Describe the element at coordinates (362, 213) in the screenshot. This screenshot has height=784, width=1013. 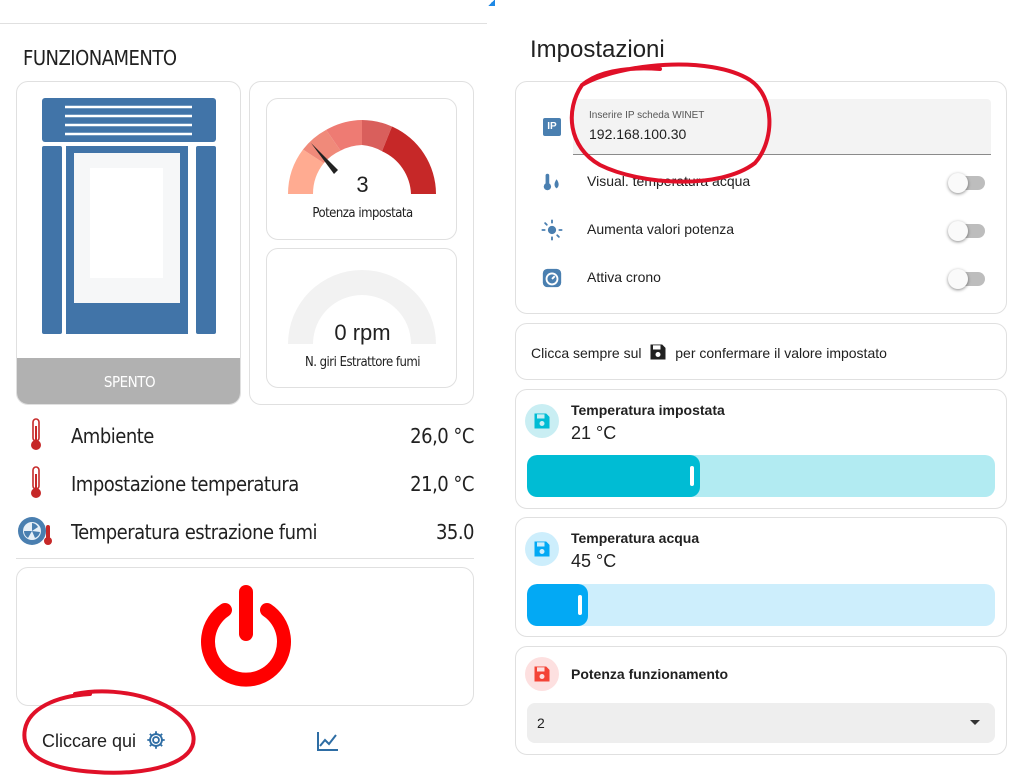
I see `power-gauge-label: Potenza impostata` at that location.